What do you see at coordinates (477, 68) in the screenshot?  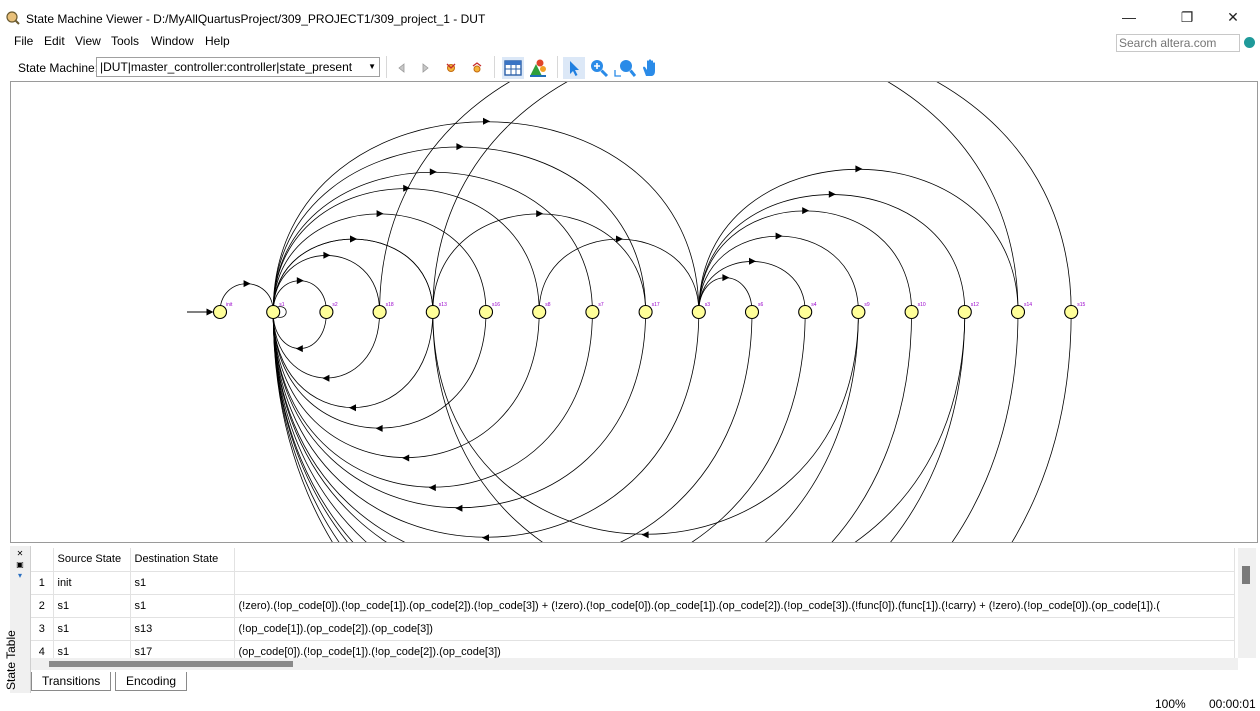 I see `collapse-icon` at bounding box center [477, 68].